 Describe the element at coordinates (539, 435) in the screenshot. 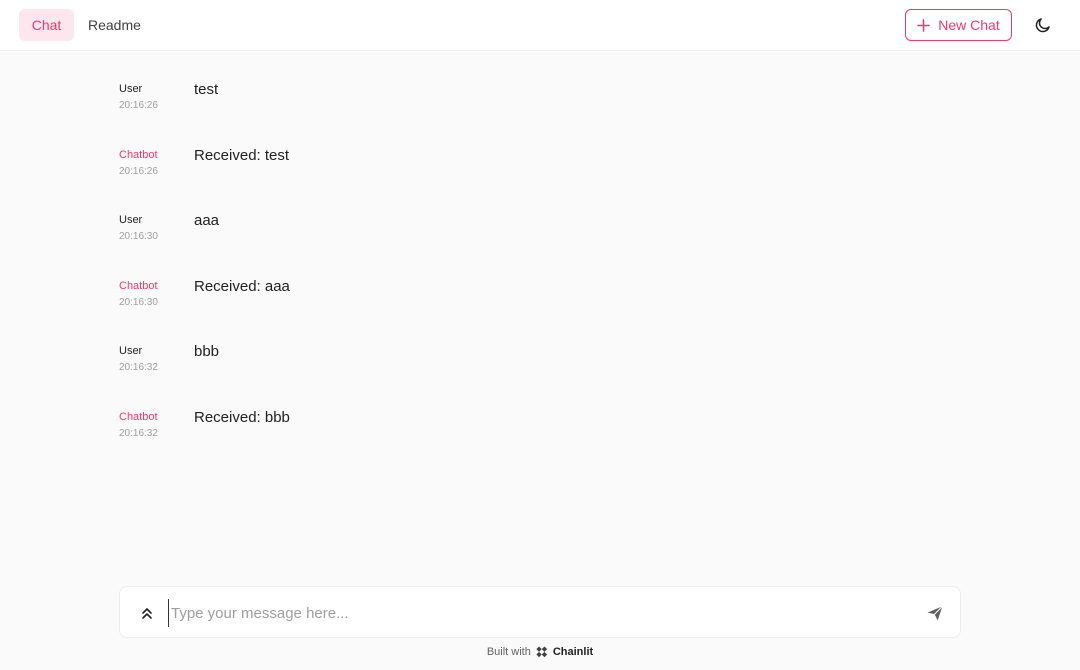

I see `message-item: Chatbot 20:16:32 Received: bbb` at that location.